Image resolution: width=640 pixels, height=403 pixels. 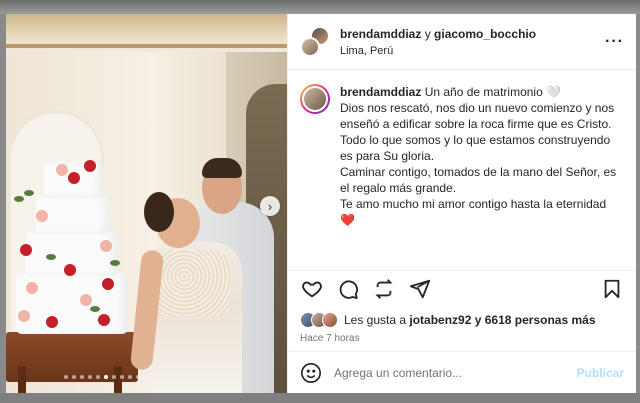 I want to click on caption-line: Un año de matrimonio 🤍, so click(x=493, y=92).